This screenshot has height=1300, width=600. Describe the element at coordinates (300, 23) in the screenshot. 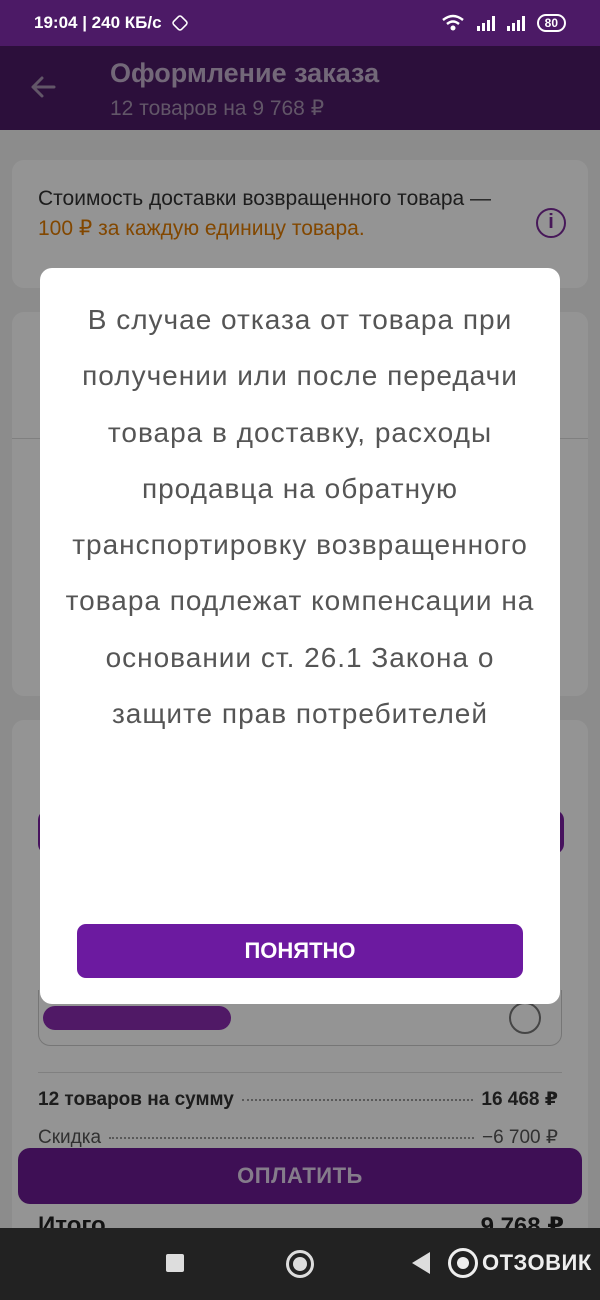

I see `status-bar: 19:04 | 240 КБ/с 80` at that location.